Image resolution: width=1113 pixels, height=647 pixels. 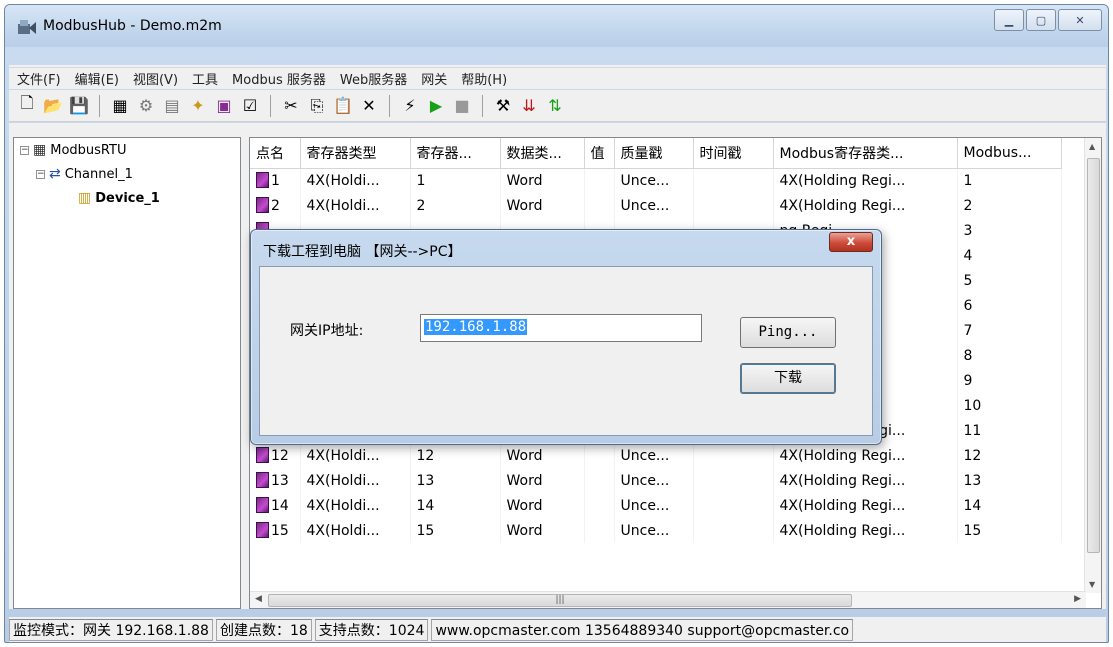 What do you see at coordinates (155, 78) in the screenshot?
I see `menu-view: 视图(V)` at bounding box center [155, 78].